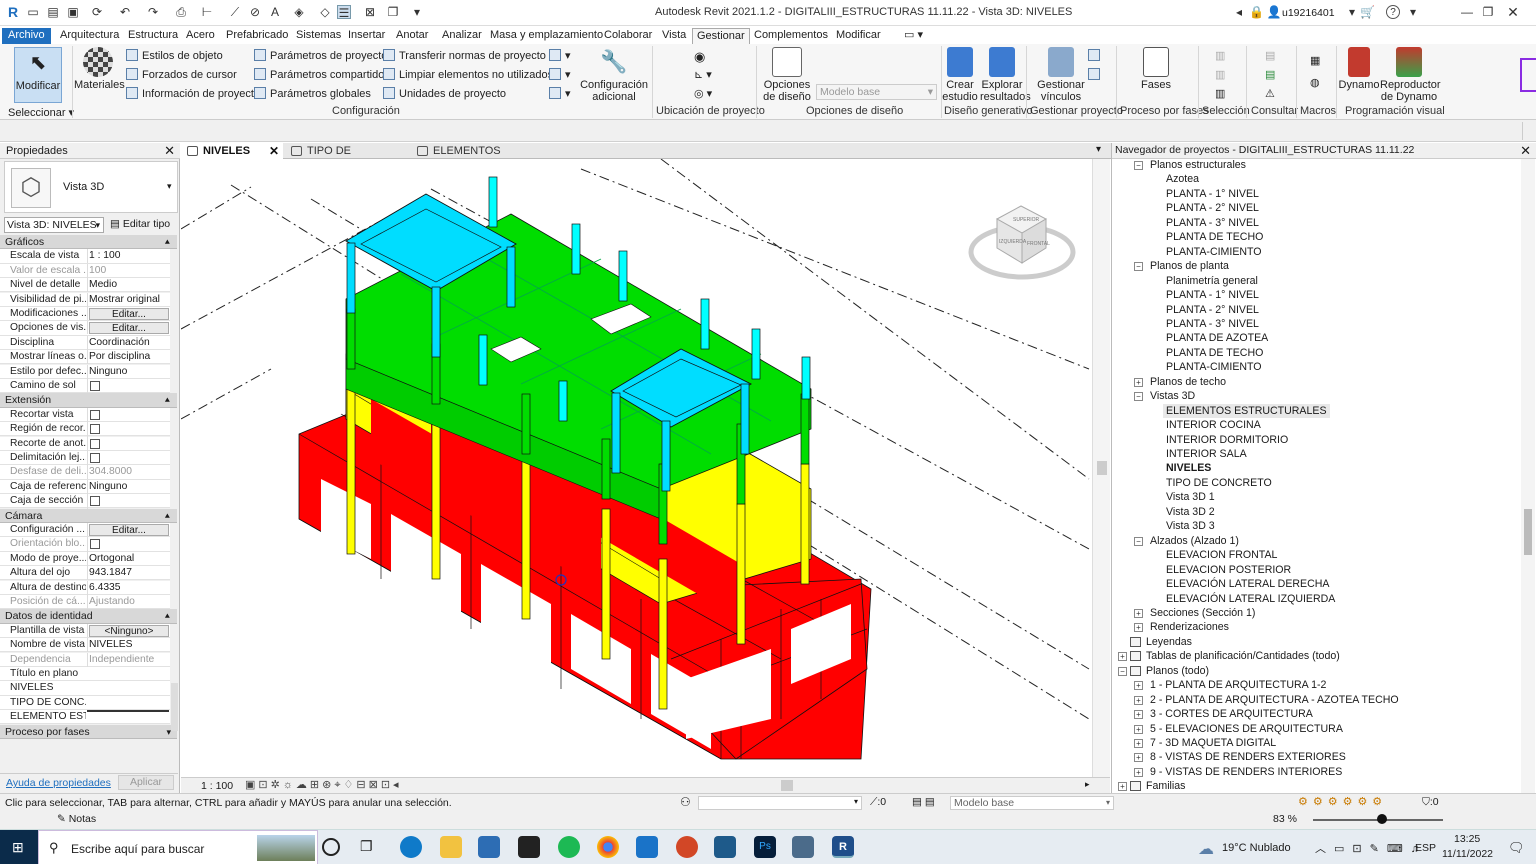 This screenshot has width=1536, height=864. What do you see at coordinates (1239, 12) in the screenshot?
I see `search-back-icon: ◂` at bounding box center [1239, 12].